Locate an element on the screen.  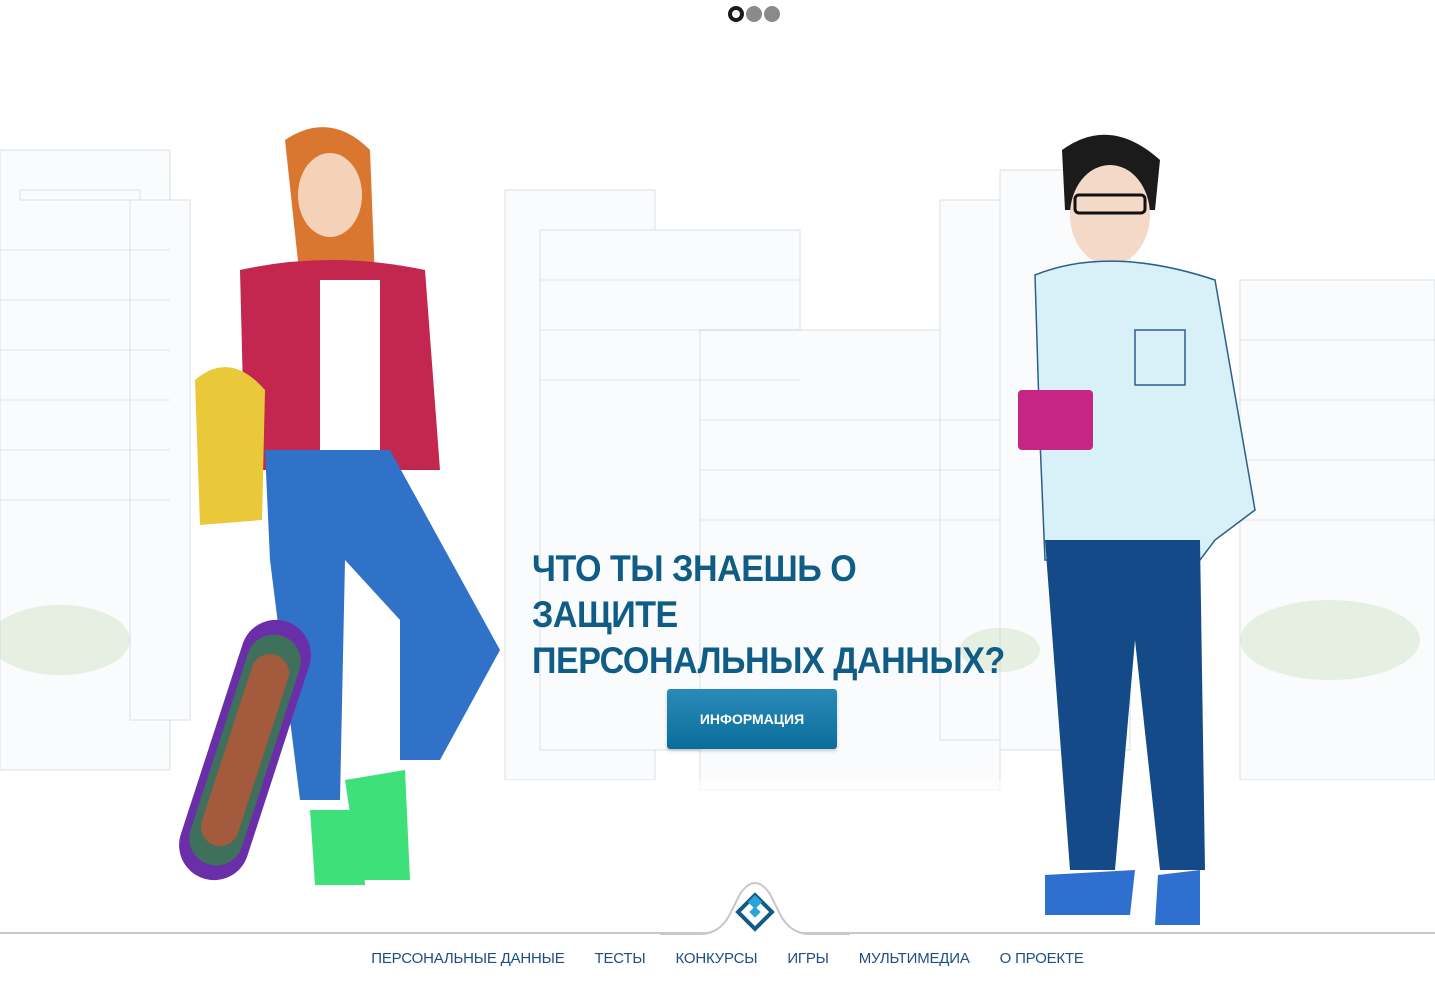
slider-pagination is located at coordinates (754, 14).